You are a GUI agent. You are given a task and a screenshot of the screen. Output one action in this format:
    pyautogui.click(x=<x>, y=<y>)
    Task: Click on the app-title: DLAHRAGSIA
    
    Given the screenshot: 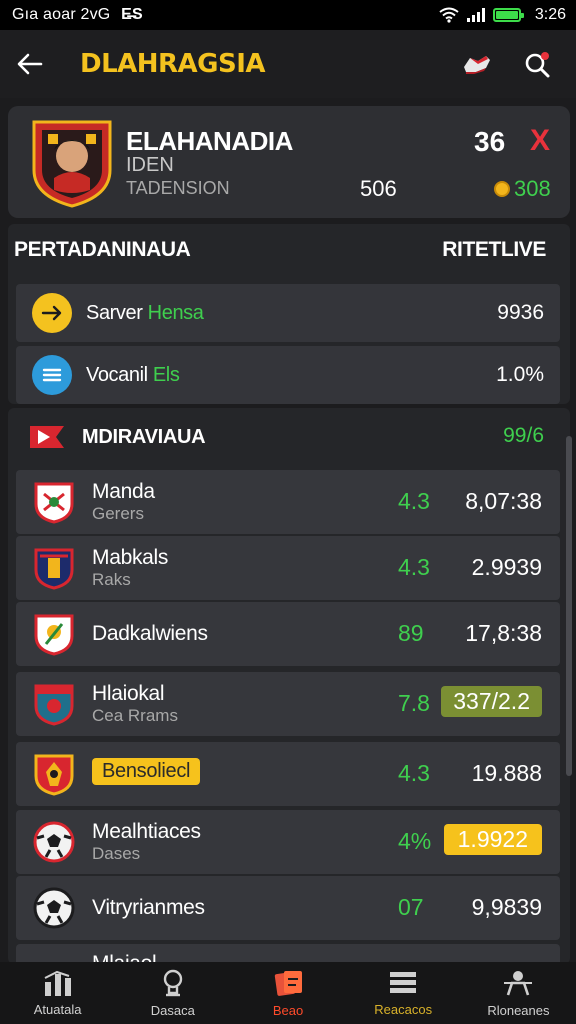 What is the action you would take?
    pyautogui.click(x=173, y=64)
    